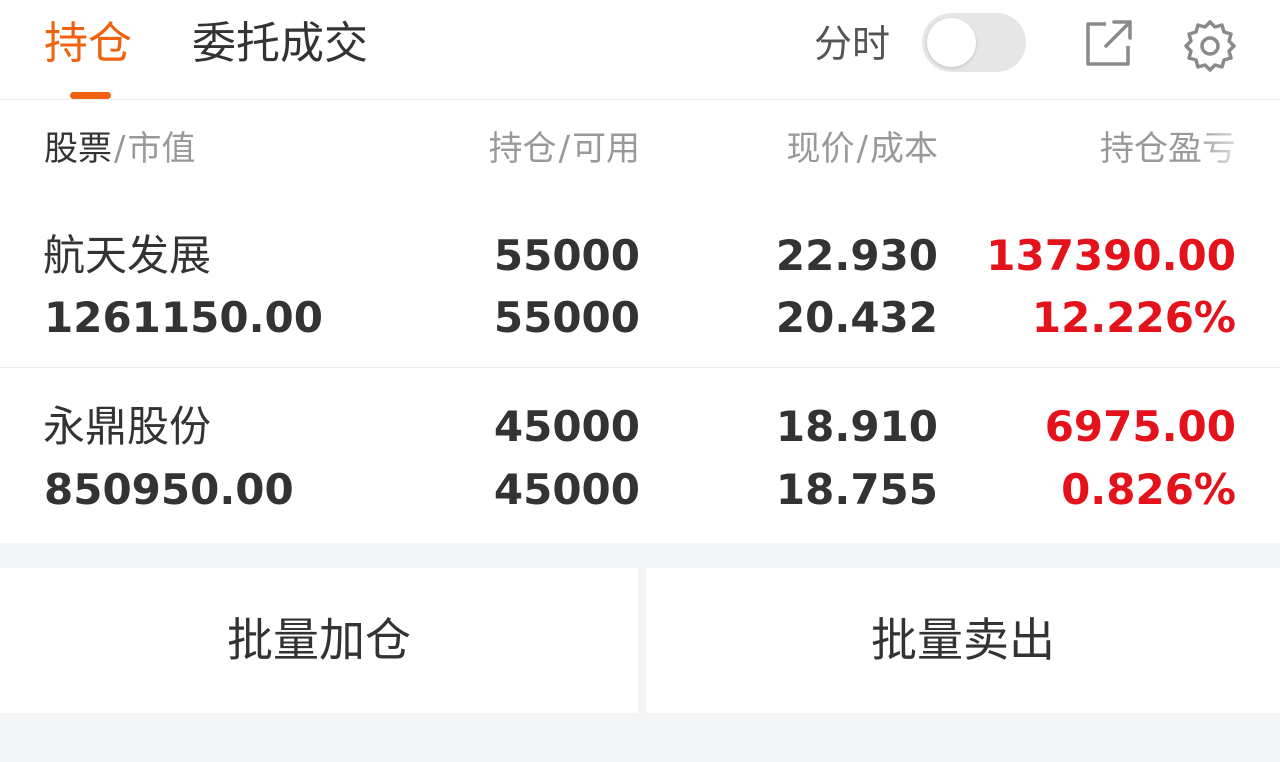  Describe the element at coordinates (566, 255) in the screenshot. I see `position-qty: 55000` at that location.